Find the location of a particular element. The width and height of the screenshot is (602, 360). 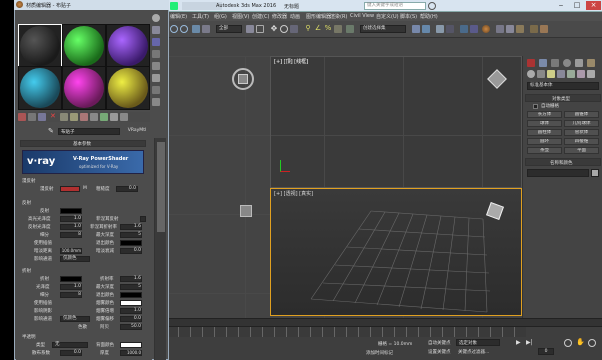

rollout-object-type-header: 对象类型 is located at coordinates (563, 98).